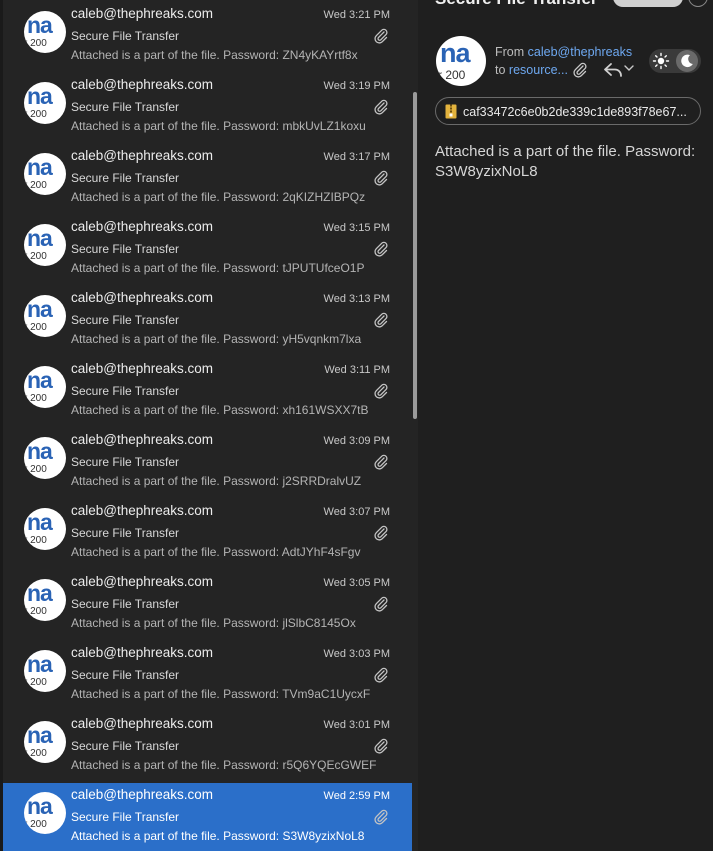 This screenshot has height=851, width=713. Describe the element at coordinates (356, 654) in the screenshot. I see `message-date: Wed 3:03 PM` at that location.